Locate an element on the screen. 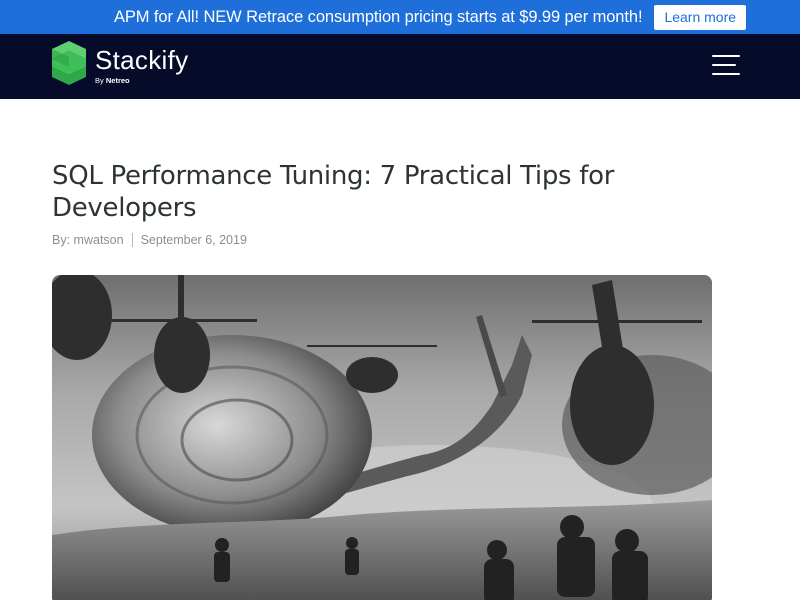 The height and width of the screenshot is (600, 800). site-header: Stackify By Netreo is located at coordinates (400, 66).